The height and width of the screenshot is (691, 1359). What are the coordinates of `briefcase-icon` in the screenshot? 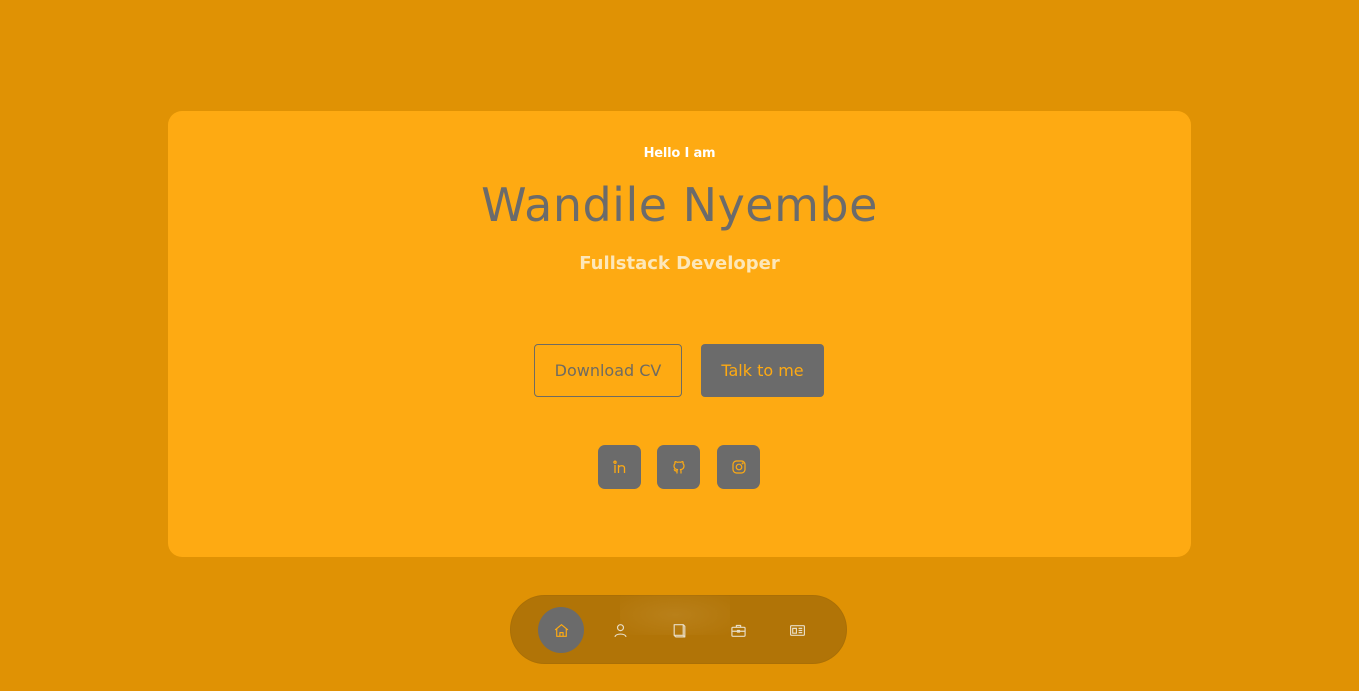 It's located at (738, 630).